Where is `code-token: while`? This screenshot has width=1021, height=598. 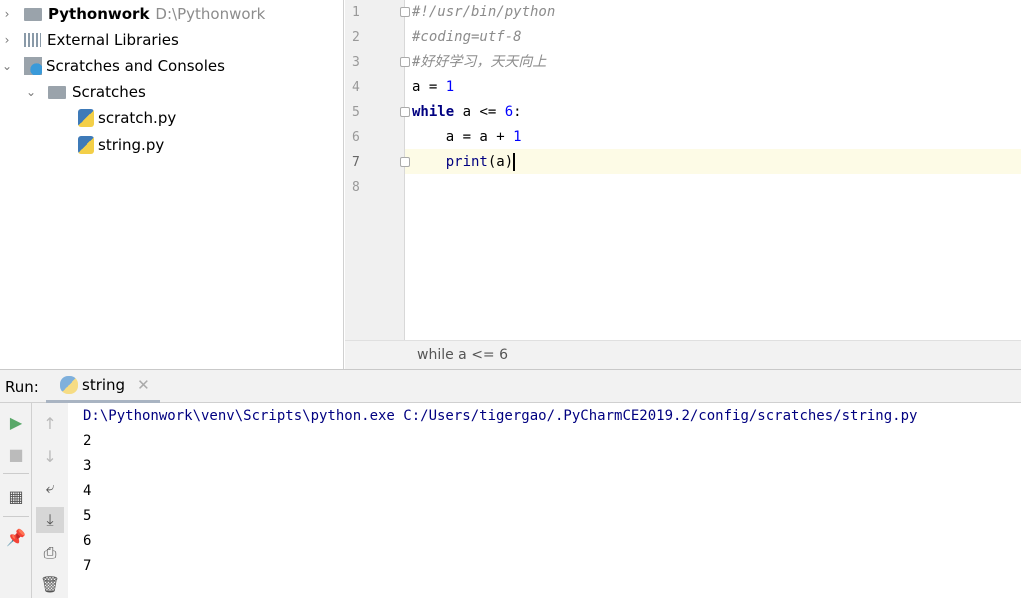 code-token: while is located at coordinates (433, 112).